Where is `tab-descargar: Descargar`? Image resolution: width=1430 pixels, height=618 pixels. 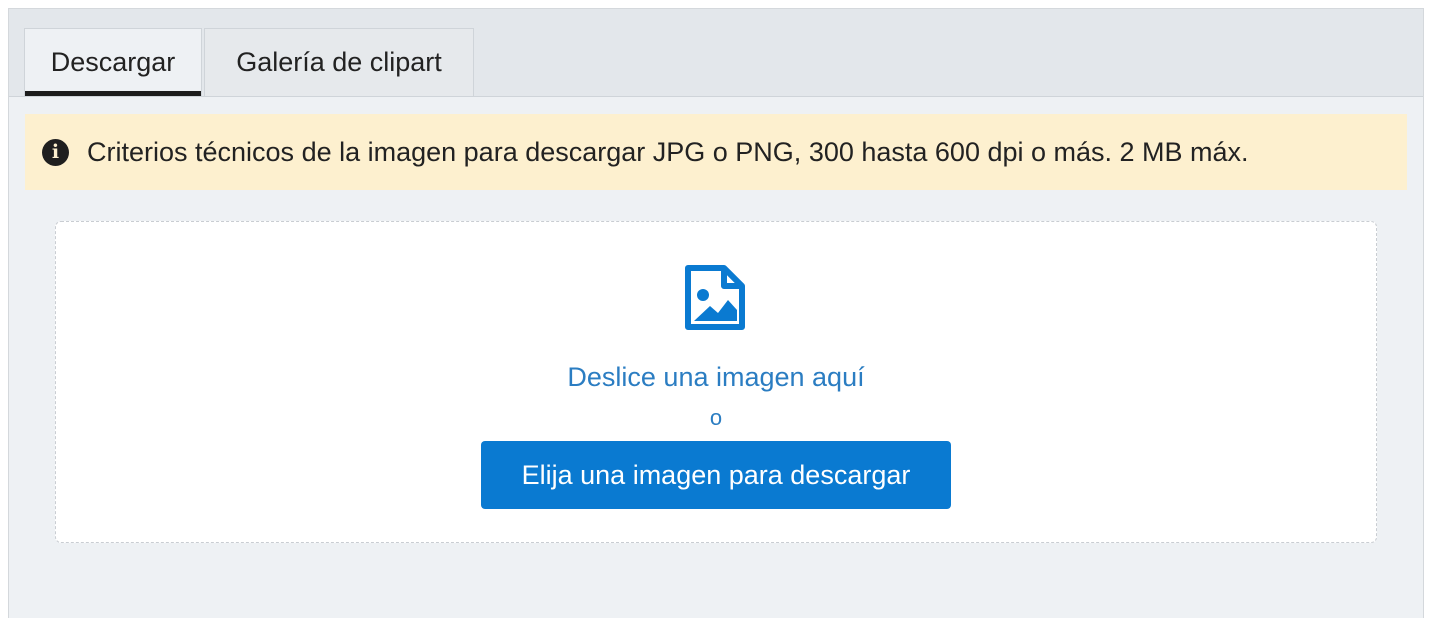
tab-descargar: Descargar is located at coordinates (113, 62).